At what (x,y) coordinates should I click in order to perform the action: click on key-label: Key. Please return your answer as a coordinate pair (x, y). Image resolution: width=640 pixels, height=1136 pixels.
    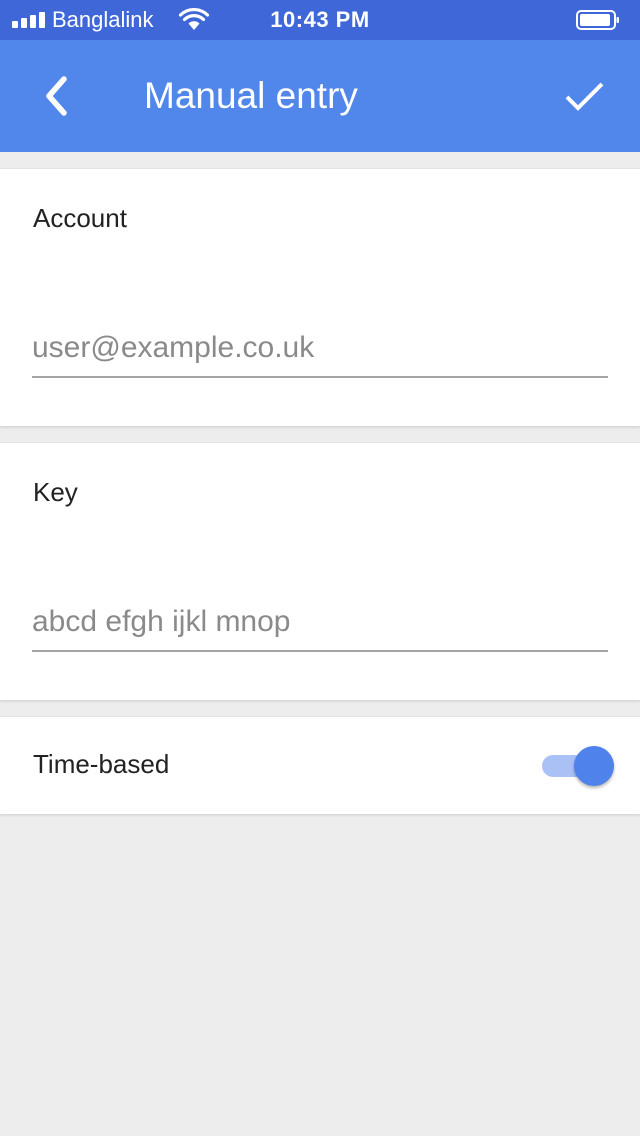
    Looking at the image, I should click on (55, 492).